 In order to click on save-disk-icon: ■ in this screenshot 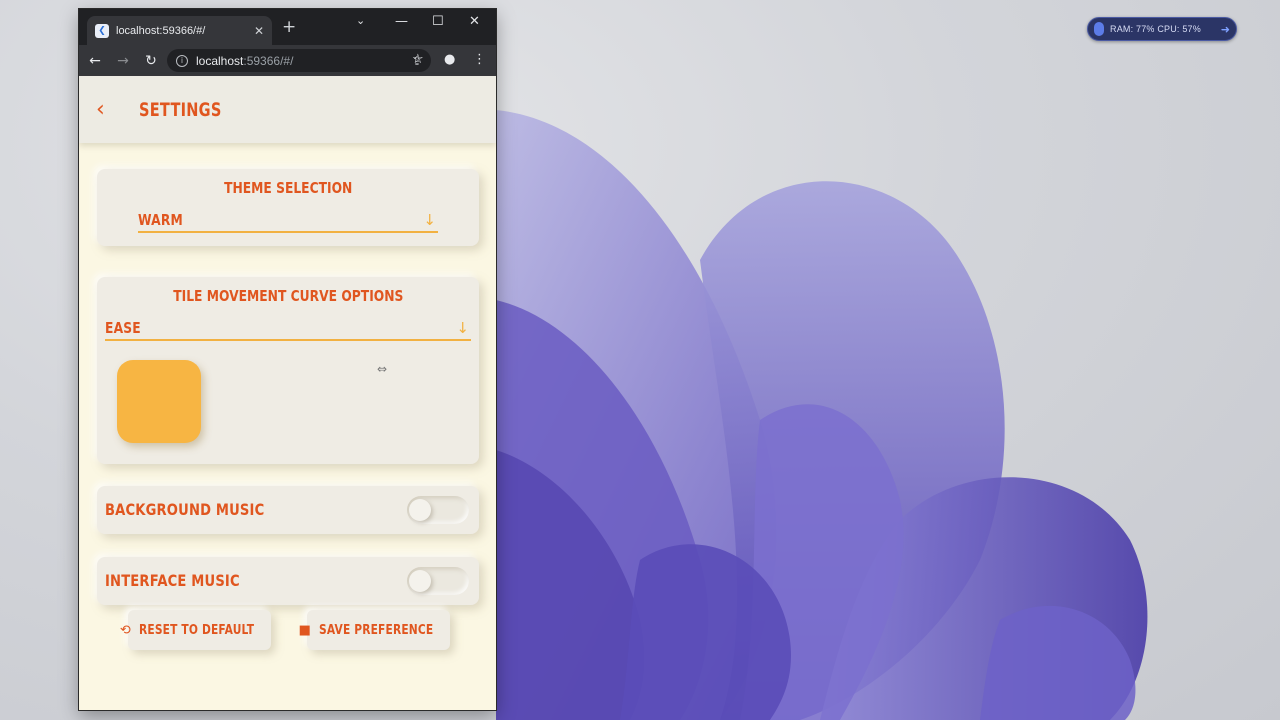, I will do `click(304, 630)`.